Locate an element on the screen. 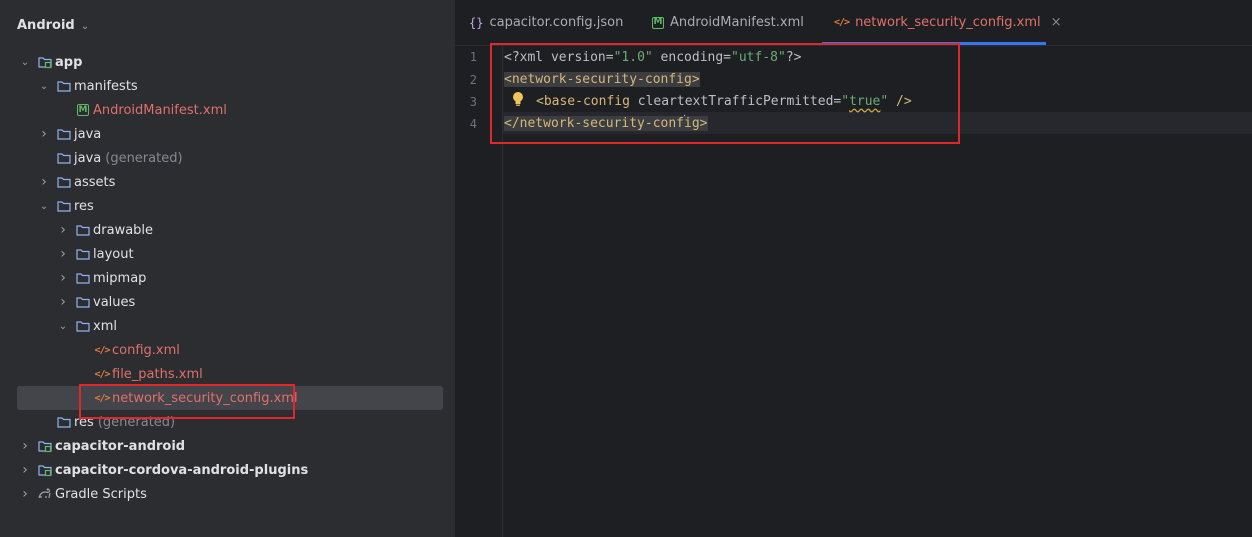  tab-label: network_security_config.xml is located at coordinates (948, 22).